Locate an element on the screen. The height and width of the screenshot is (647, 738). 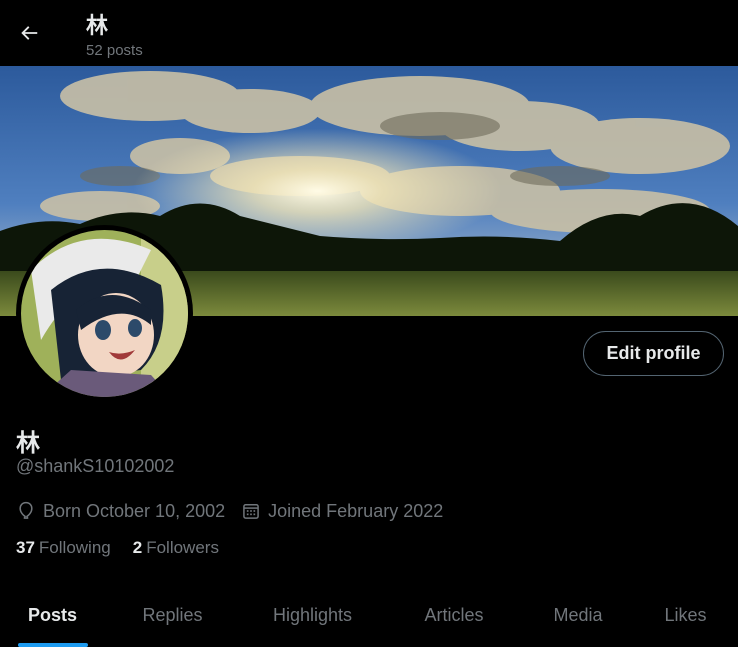
tab-label: Posts is located at coordinates (52, 615).